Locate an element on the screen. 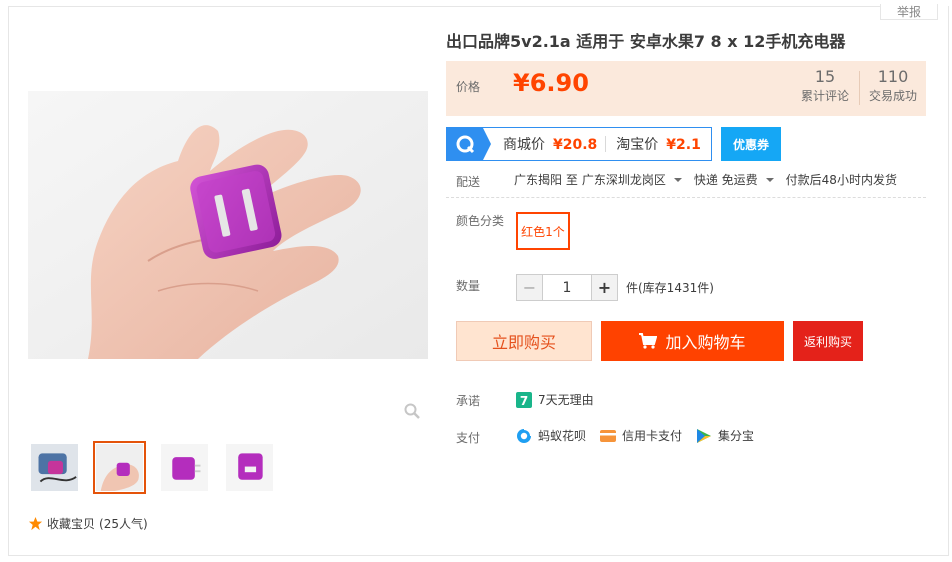  mall-price-label: 商城价 is located at coordinates (524, 145).